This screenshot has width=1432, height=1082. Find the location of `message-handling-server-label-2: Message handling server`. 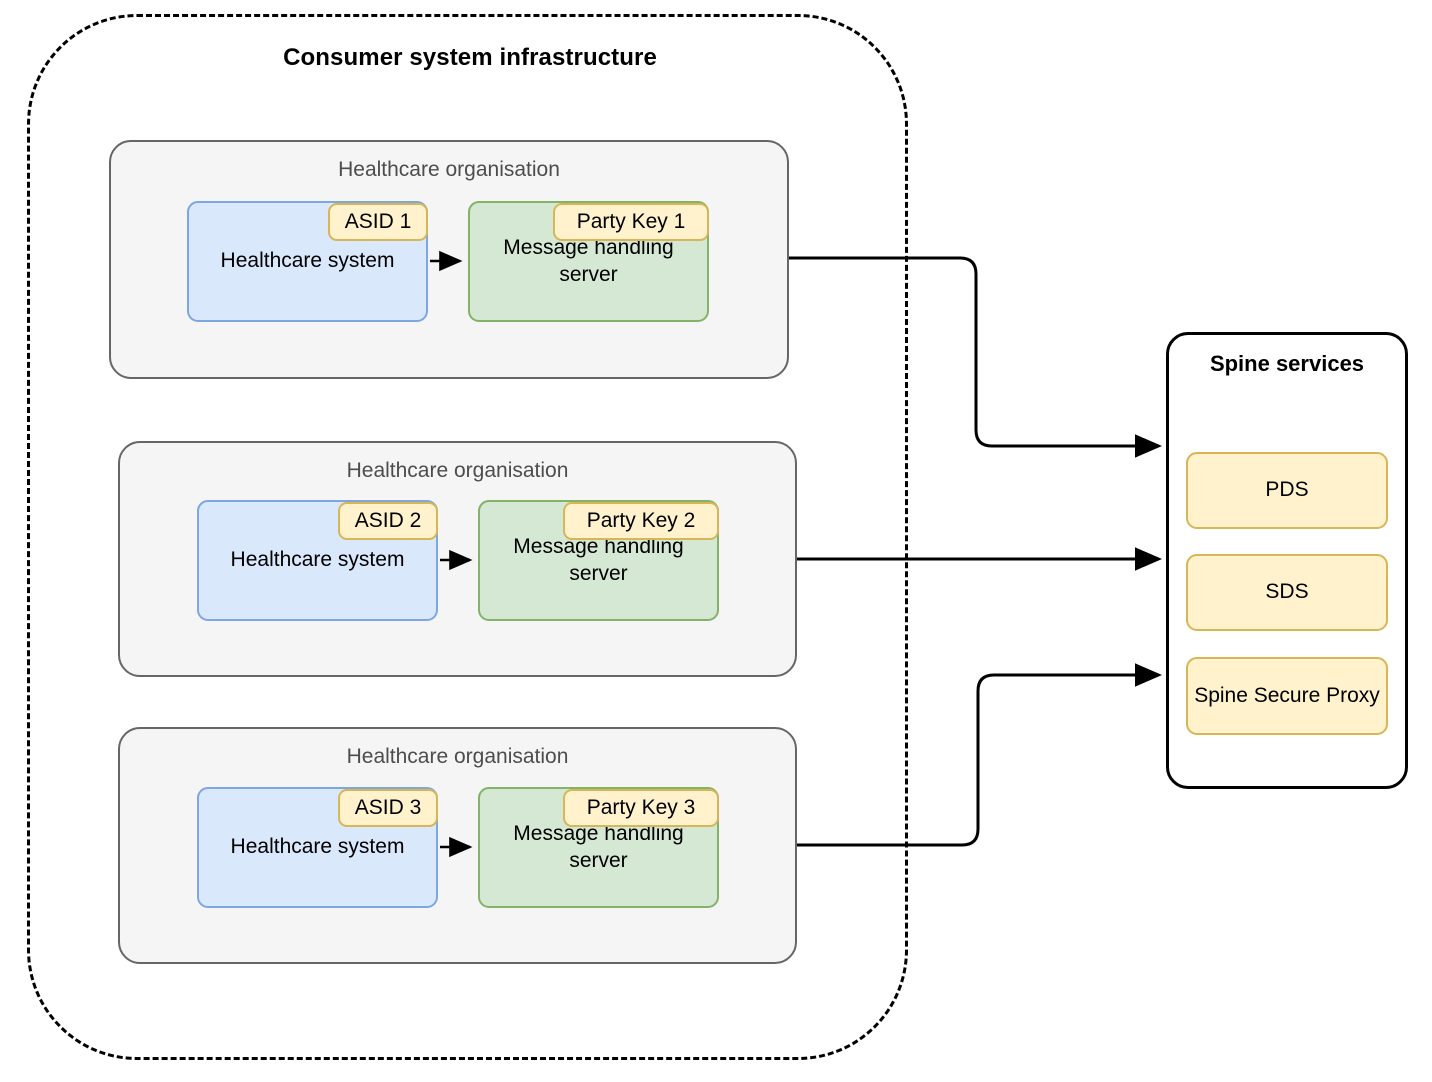

message-handling-server-label-2: Message handling server is located at coordinates (598, 559).